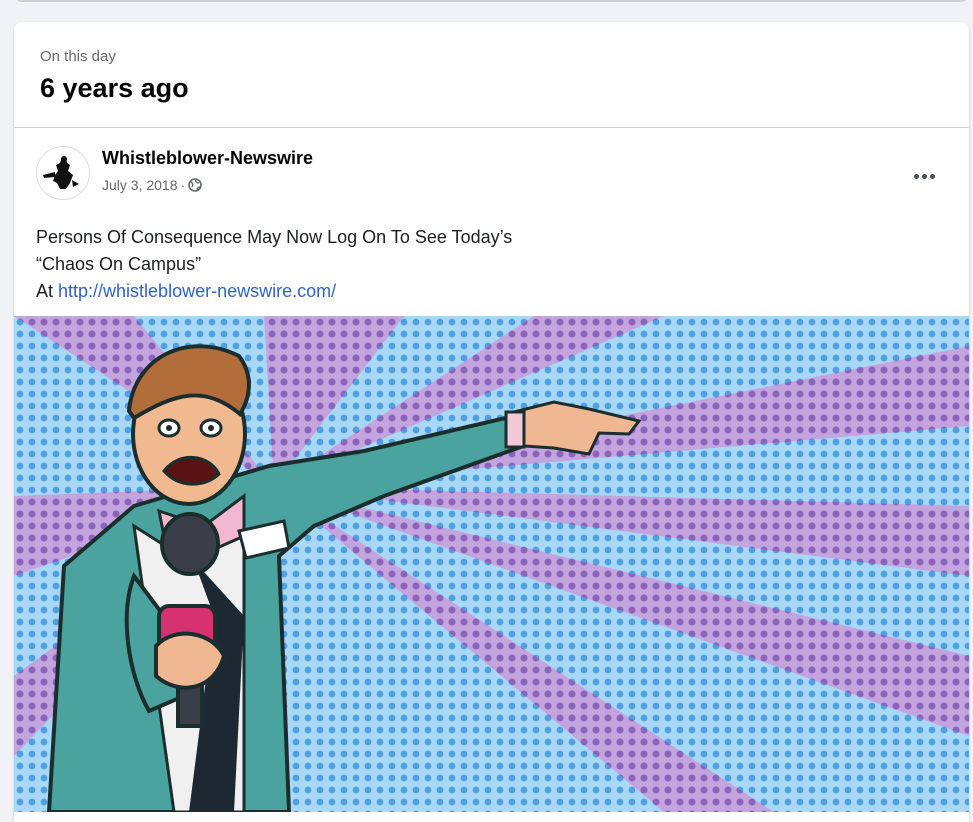  I want to click on post-link-prefix: At, so click(47, 291).